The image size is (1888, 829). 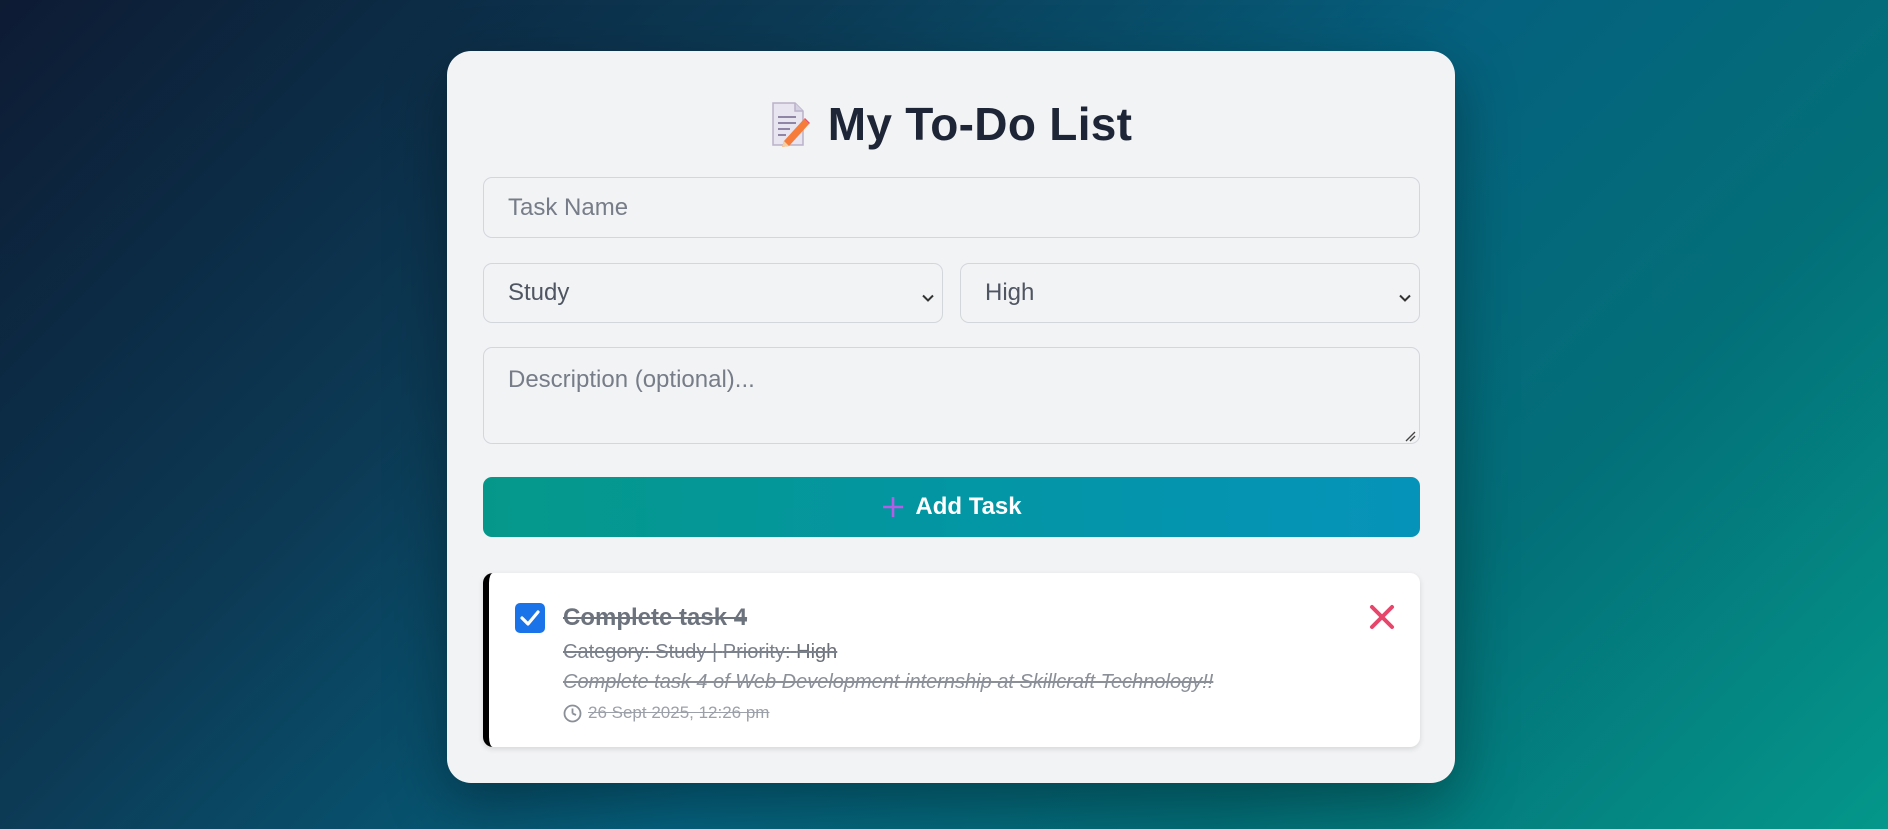 I want to click on task-name: Complete task 4, so click(x=655, y=617).